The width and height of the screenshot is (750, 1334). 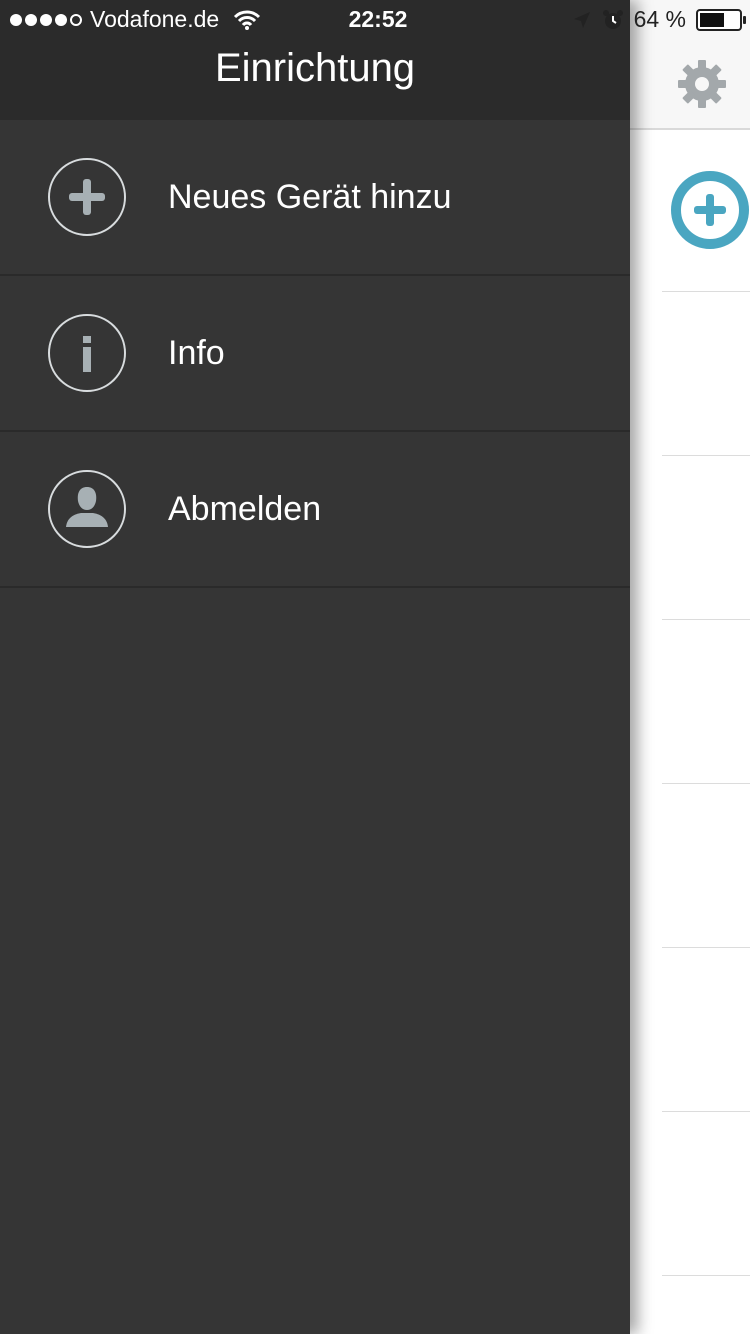 I want to click on status-right: 64 %, so click(x=659, y=19).